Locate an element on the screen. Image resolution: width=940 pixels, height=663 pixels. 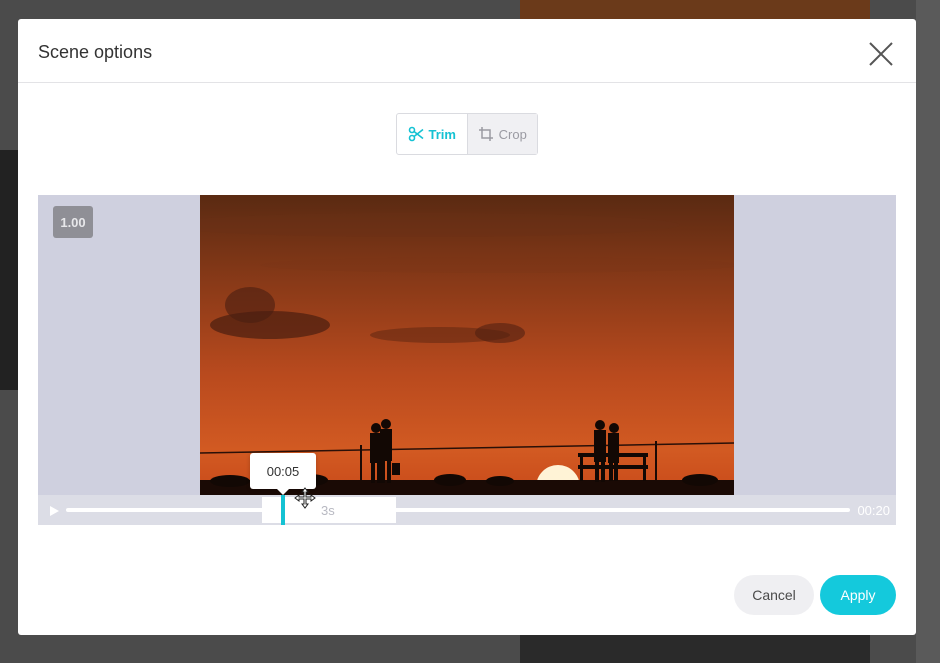
background-thumbnail-top is located at coordinates (695, 9).